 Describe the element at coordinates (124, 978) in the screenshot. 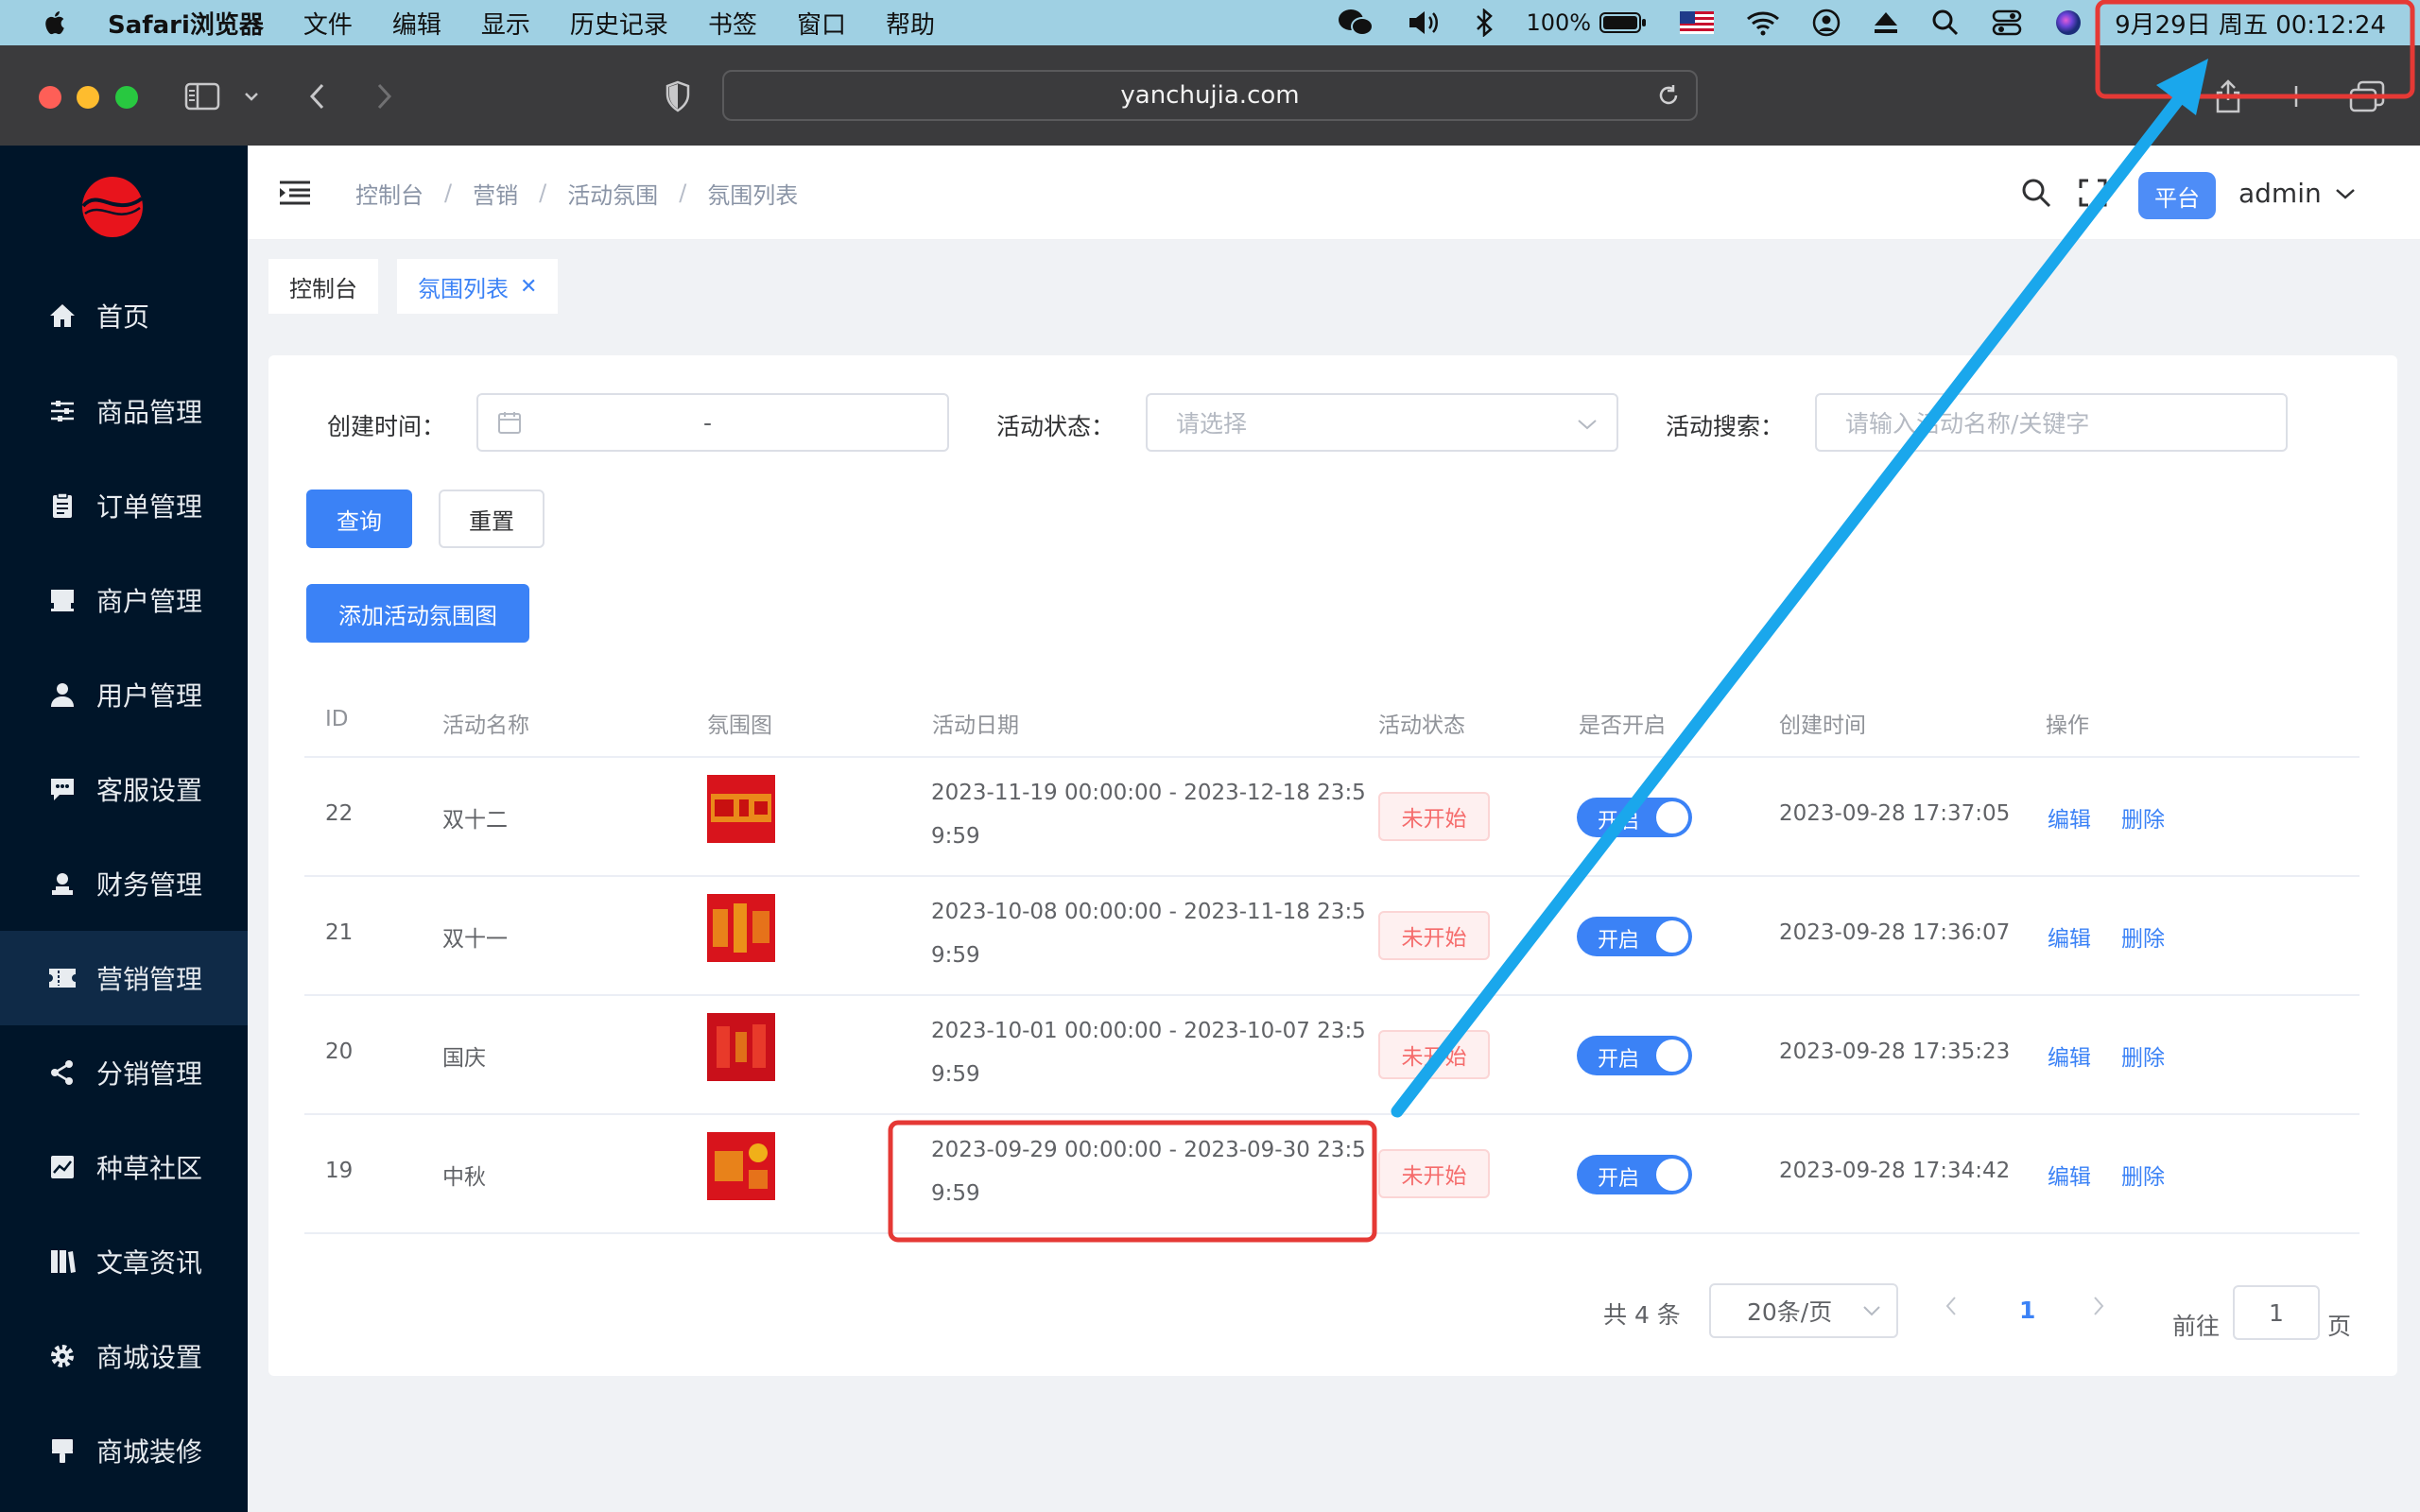

I see `sidebar-item-marketing: 营销管理` at that location.